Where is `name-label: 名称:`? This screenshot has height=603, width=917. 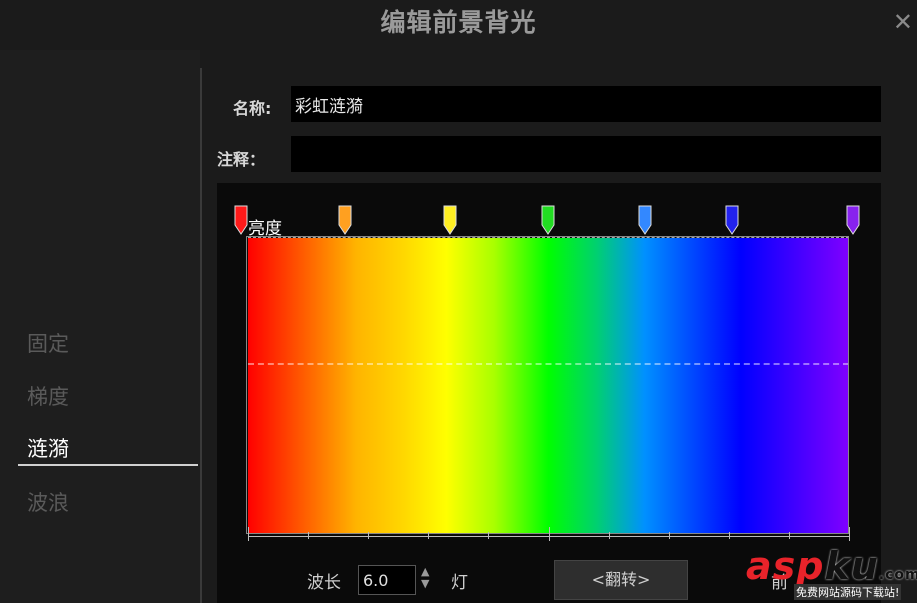 name-label: 名称: is located at coordinates (252, 108).